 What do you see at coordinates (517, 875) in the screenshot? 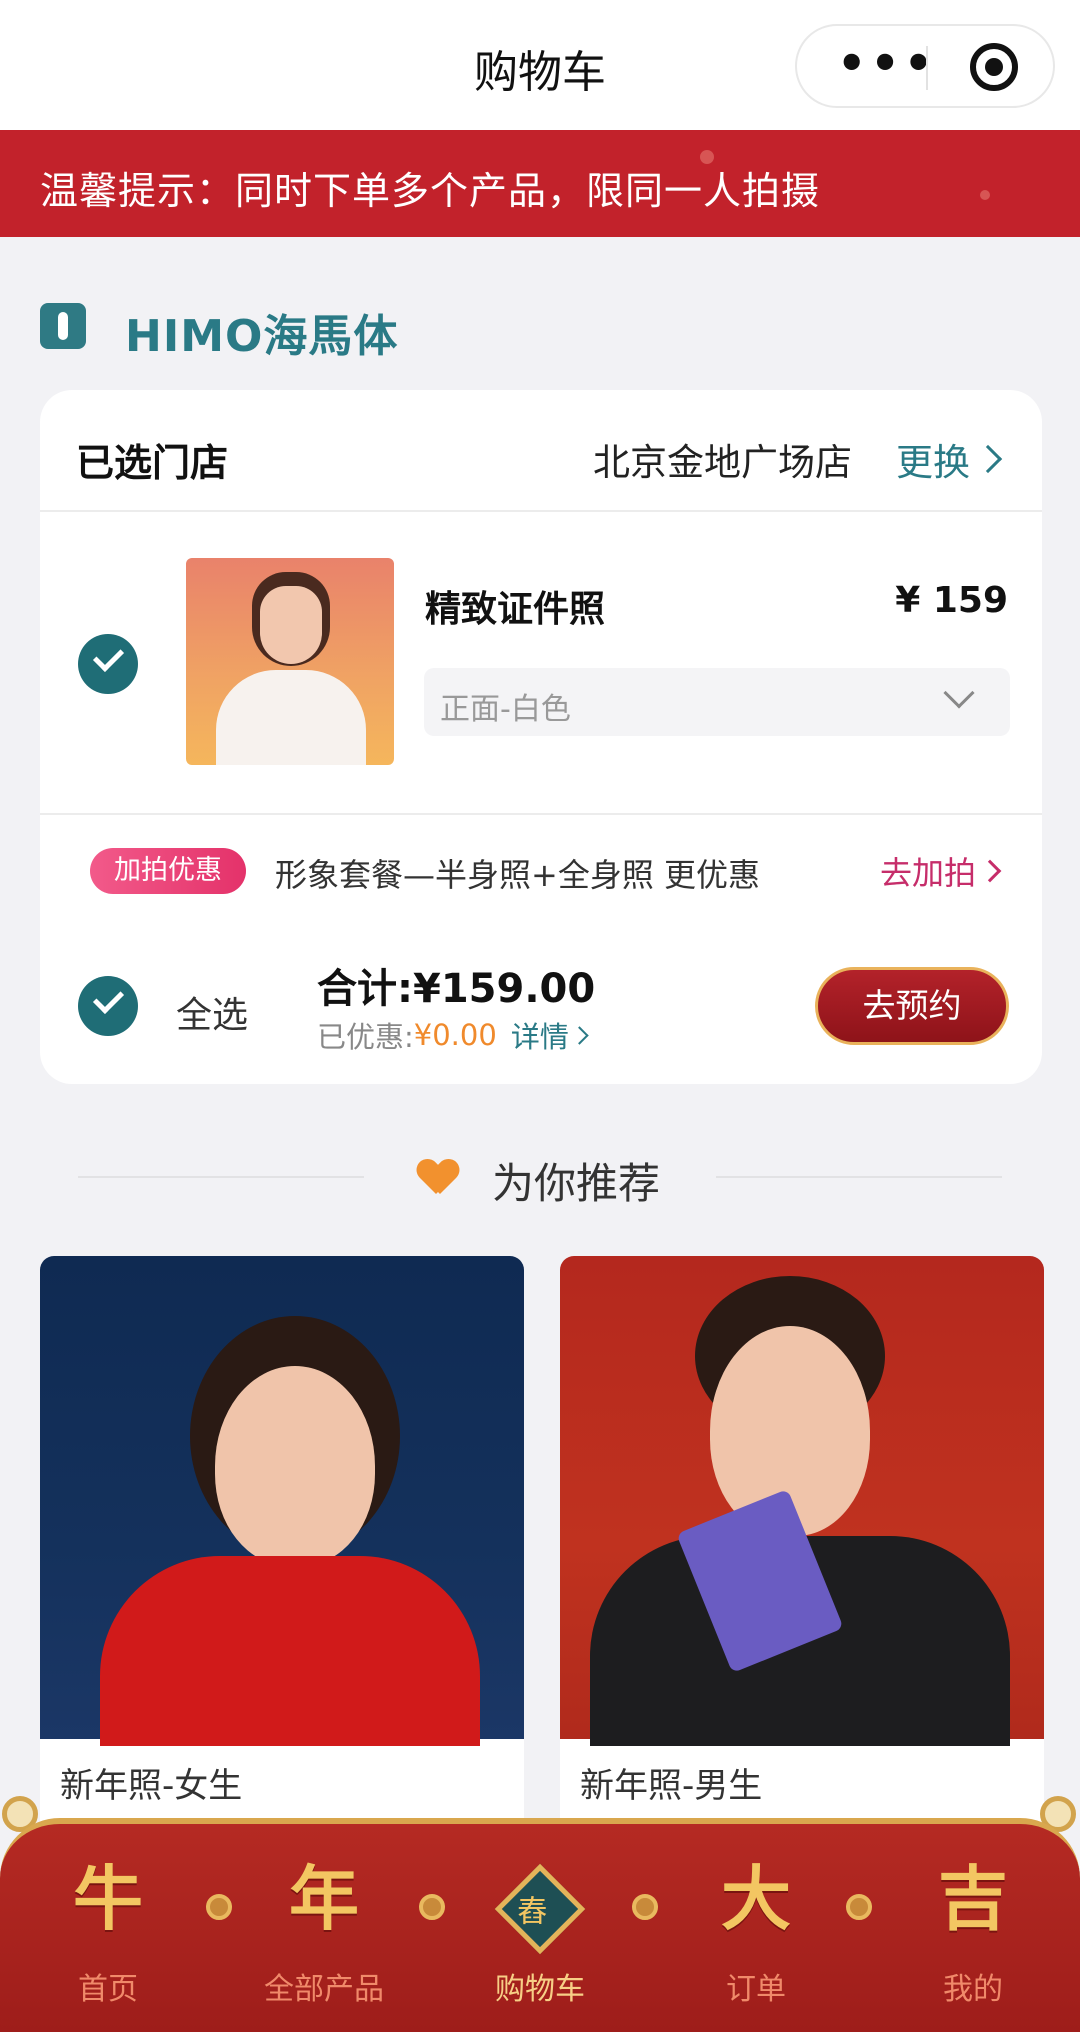
I see `promo-text: 形象套餐—半身照+全身照 更优惠` at bounding box center [517, 875].